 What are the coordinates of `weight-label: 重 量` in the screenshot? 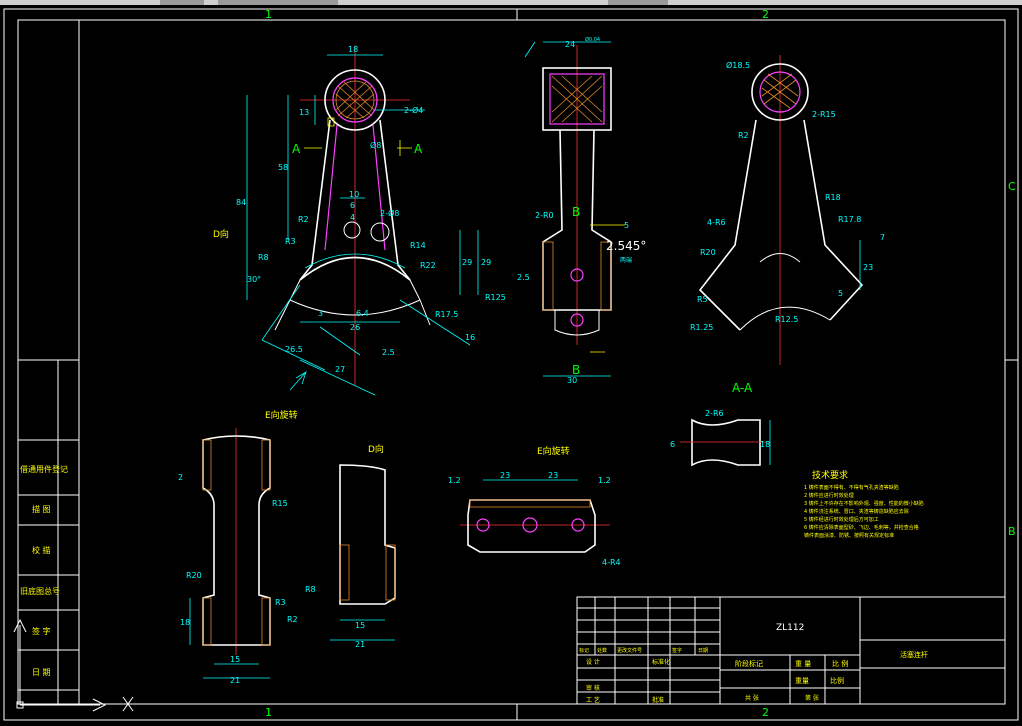 It's located at (803, 664).